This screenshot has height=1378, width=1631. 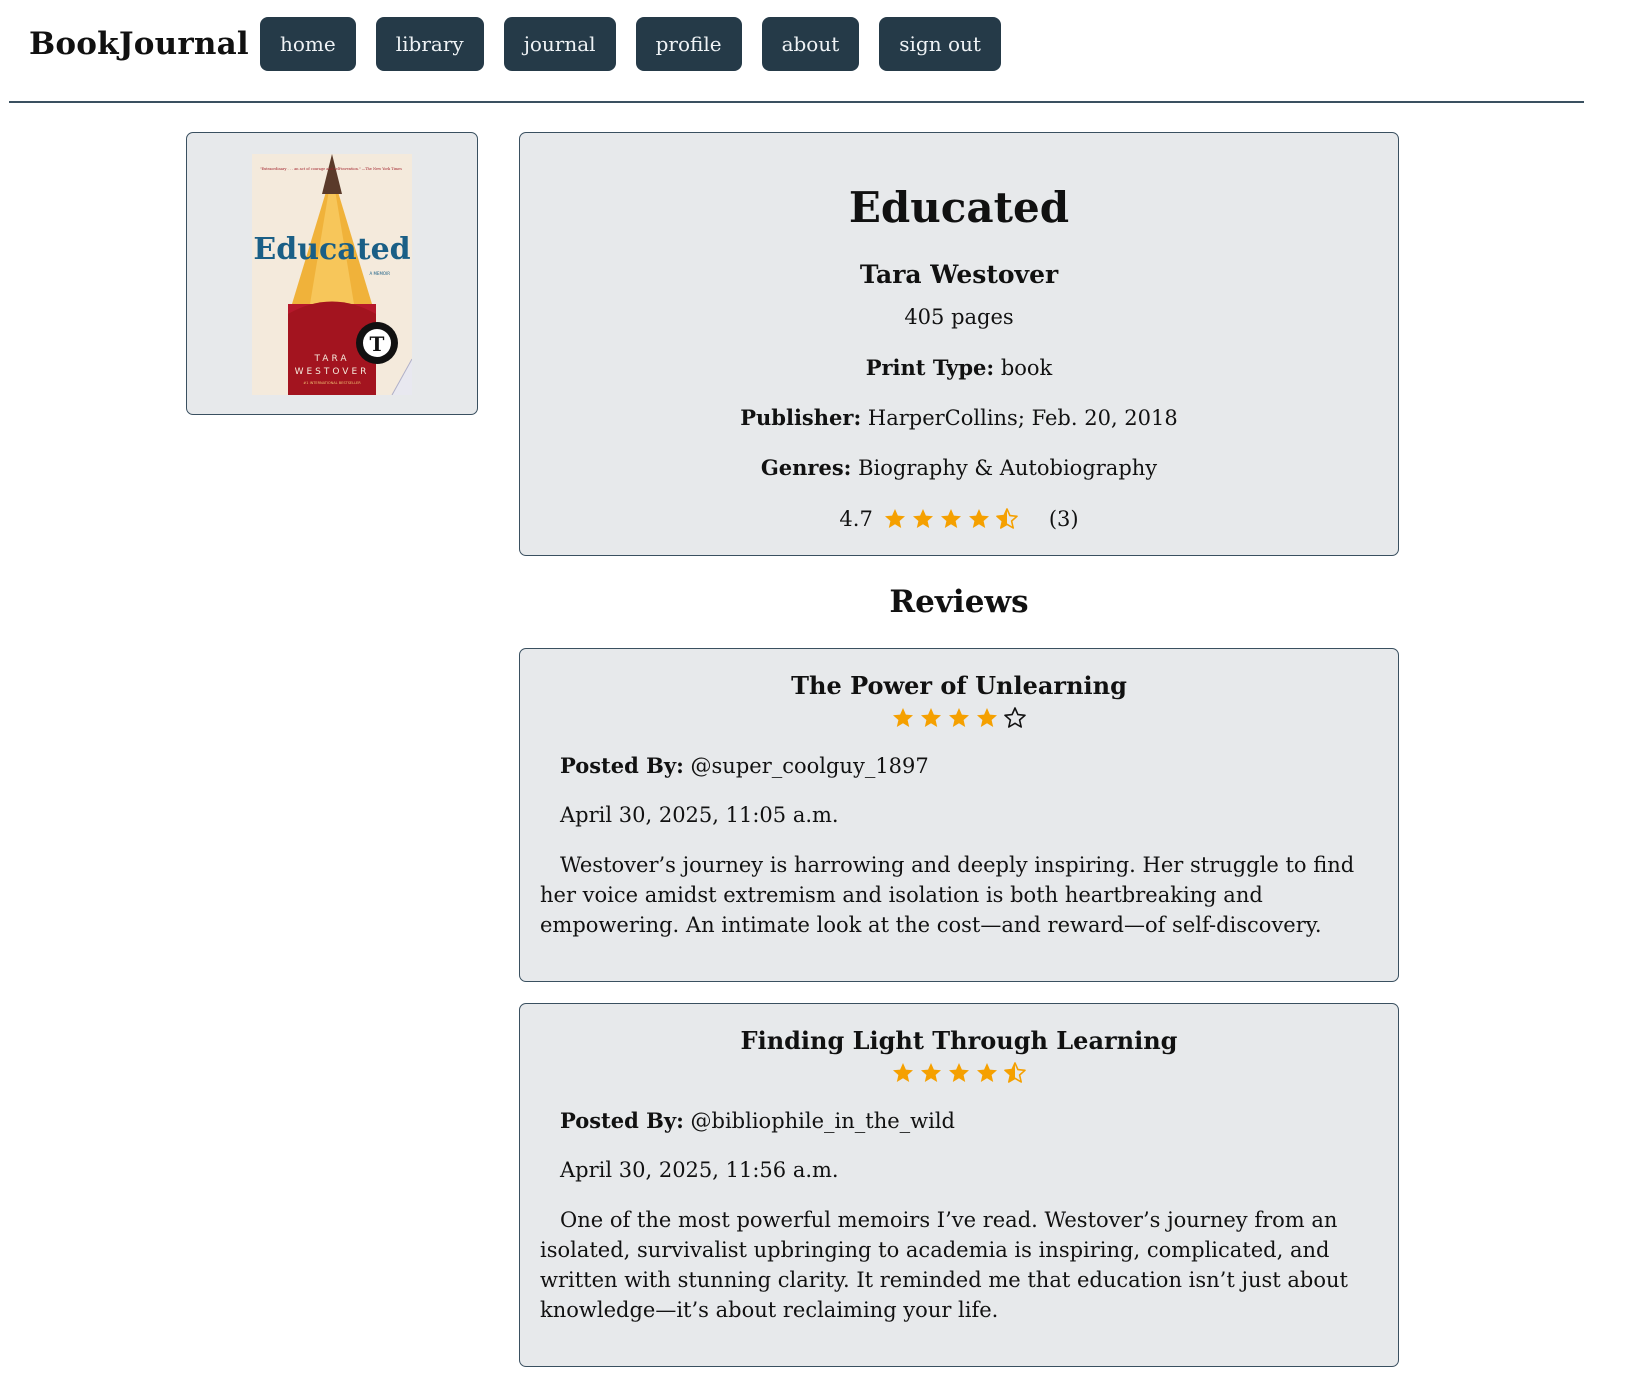 What do you see at coordinates (1008, 468) in the screenshot?
I see `genres-value: Biography & Autobiography` at bounding box center [1008, 468].